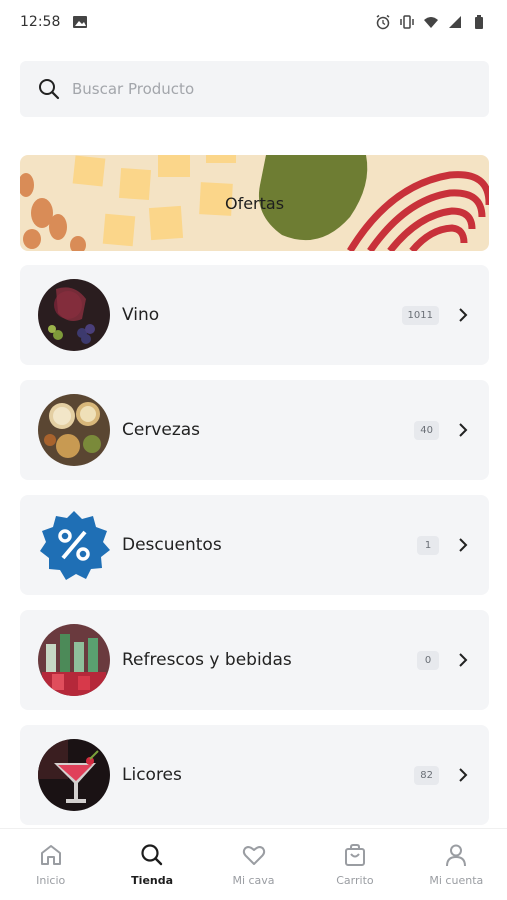 The height and width of the screenshot is (900, 507). Describe the element at coordinates (74, 545) in the screenshot. I see `percent-badge-icon` at that location.